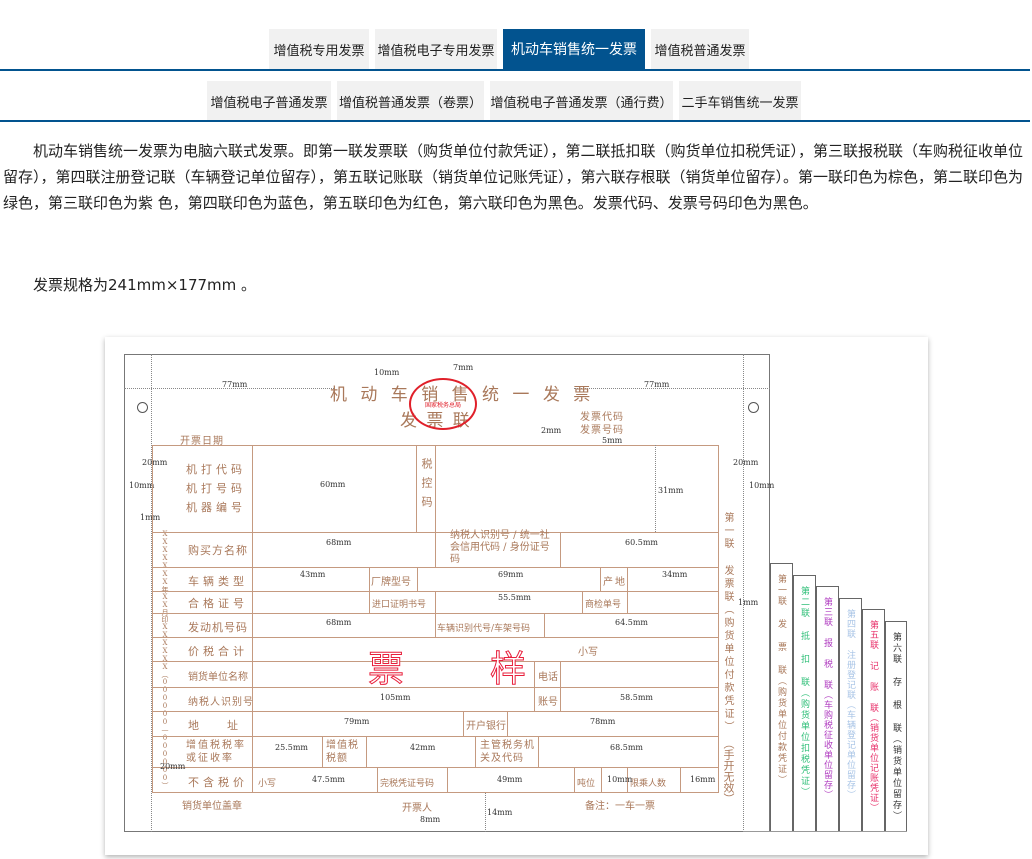  Describe the element at coordinates (218, 581) in the screenshot. I see `label-vehicle-type: 车辆类型` at that location.